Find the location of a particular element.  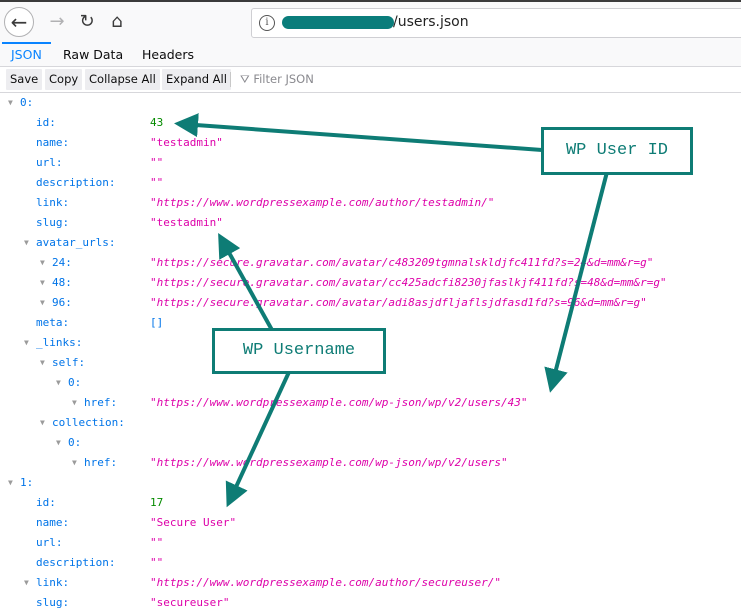

filter-json-input: ⛛ Filter JSON is located at coordinates (277, 79).